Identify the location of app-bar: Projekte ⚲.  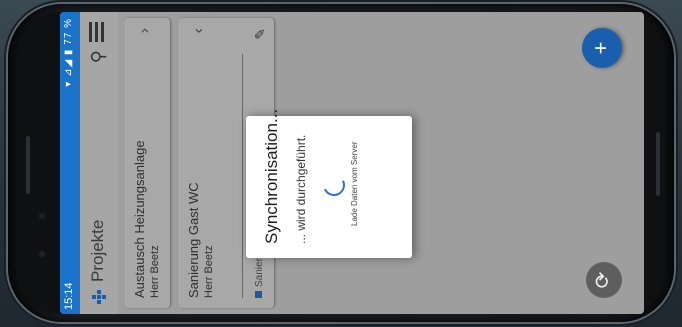
(99, 163).